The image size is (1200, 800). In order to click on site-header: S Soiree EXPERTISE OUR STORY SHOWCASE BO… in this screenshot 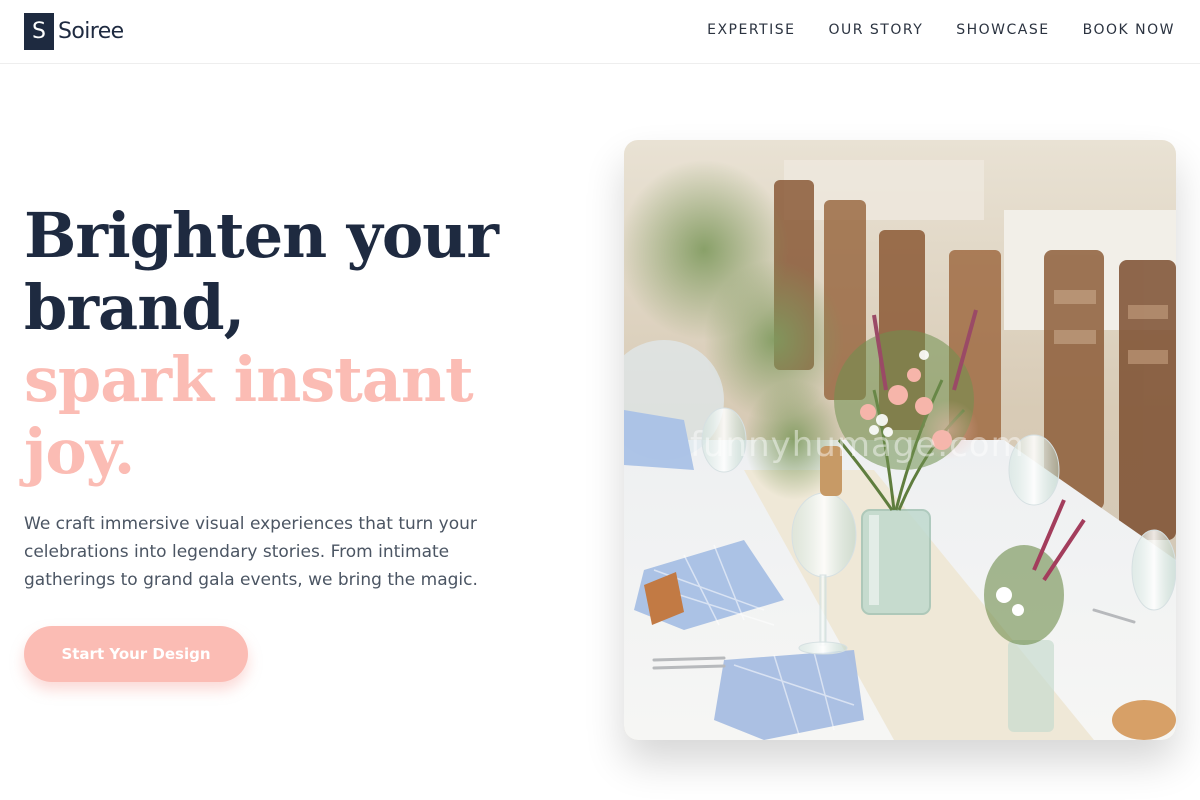, I will do `click(600, 32)`.